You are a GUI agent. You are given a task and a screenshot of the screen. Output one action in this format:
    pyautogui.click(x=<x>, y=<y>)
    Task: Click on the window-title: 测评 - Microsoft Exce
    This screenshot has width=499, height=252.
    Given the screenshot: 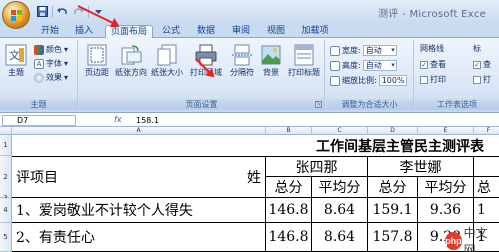 What is the action you would take?
    pyautogui.click(x=432, y=14)
    